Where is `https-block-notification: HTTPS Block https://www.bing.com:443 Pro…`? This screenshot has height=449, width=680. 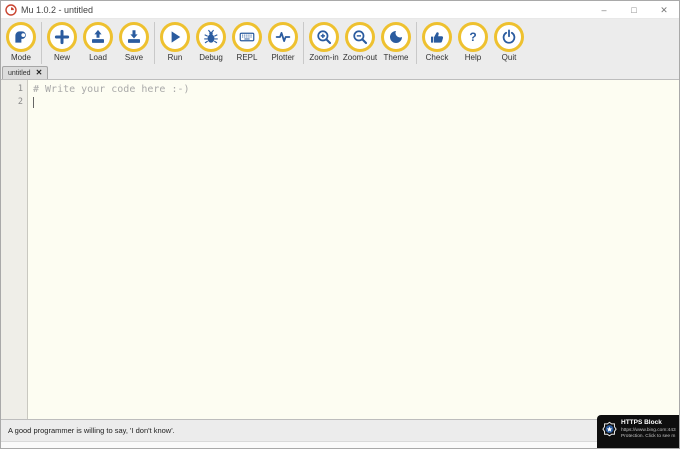
https-block-notification: HTTPS Block https://www.bing.com:443 Pro… is located at coordinates (638, 431).